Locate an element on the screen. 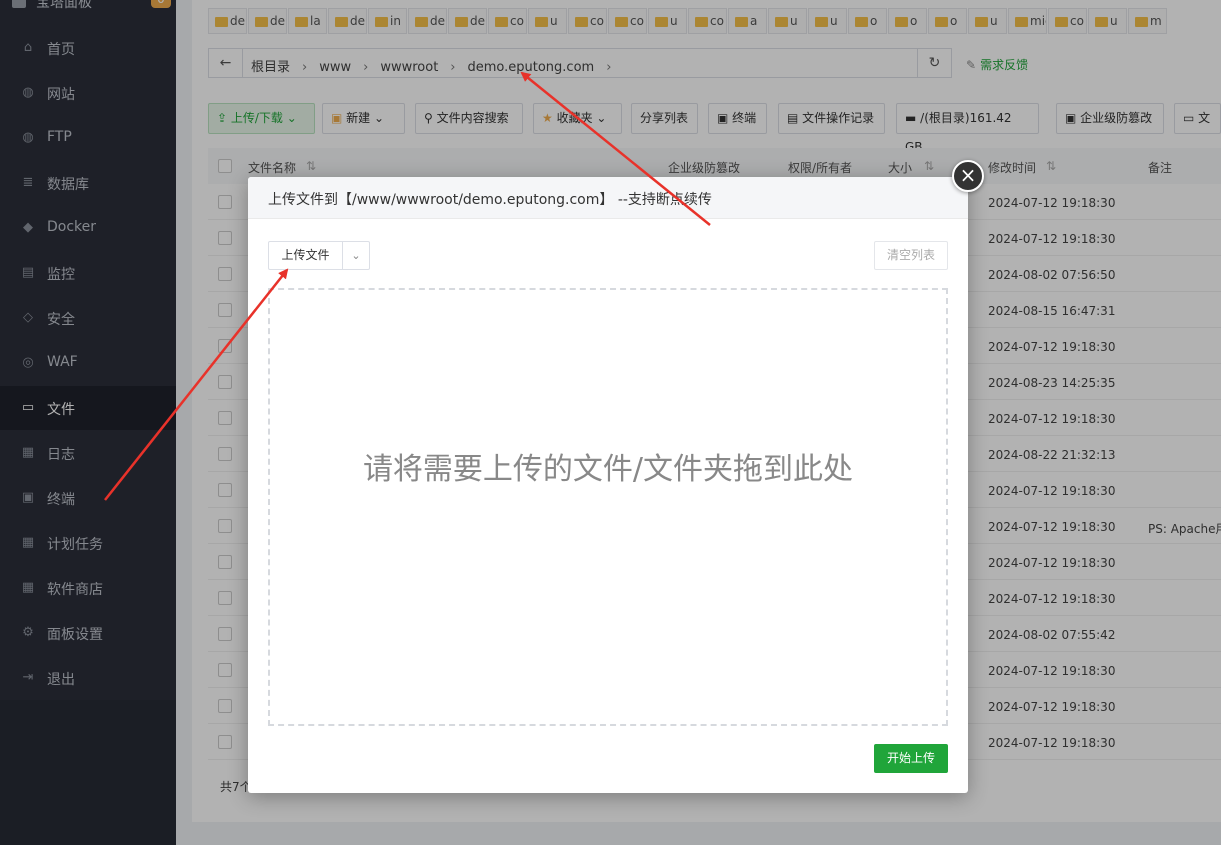 This screenshot has width=1221, height=845. upload-file-button: 上传文件 is located at coordinates (306, 255).